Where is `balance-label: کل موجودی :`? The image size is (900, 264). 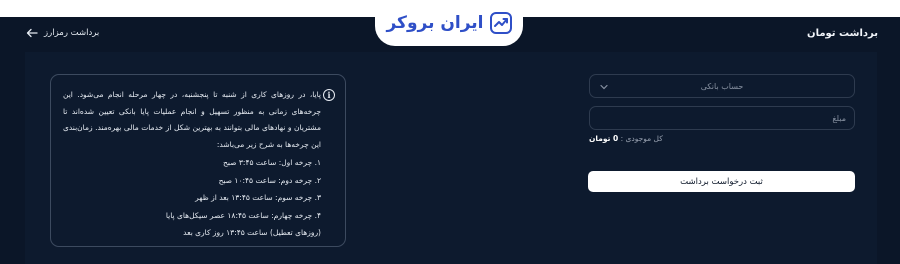 balance-label: کل موجودی : is located at coordinates (641, 138).